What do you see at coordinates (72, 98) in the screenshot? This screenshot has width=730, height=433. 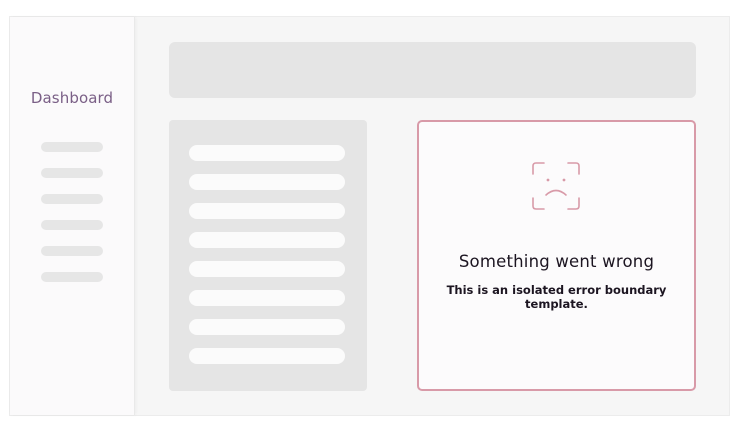 I see `sidebar-title: Dashboard` at bounding box center [72, 98].